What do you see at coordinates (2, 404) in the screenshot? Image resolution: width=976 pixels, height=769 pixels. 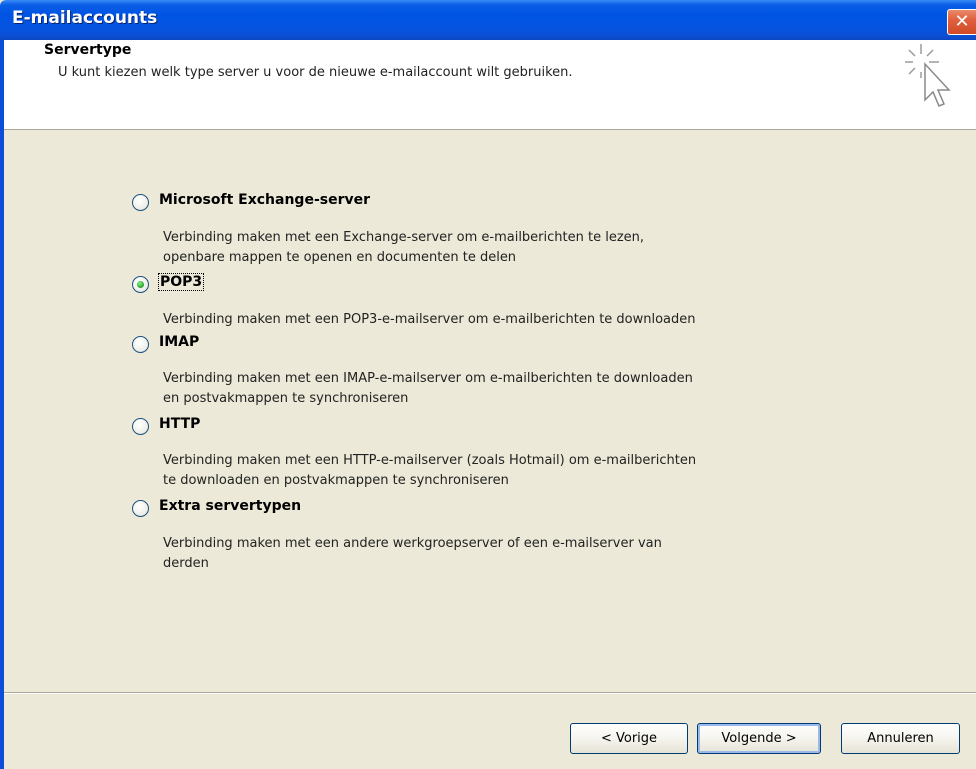 I see `window-frame` at bounding box center [2, 404].